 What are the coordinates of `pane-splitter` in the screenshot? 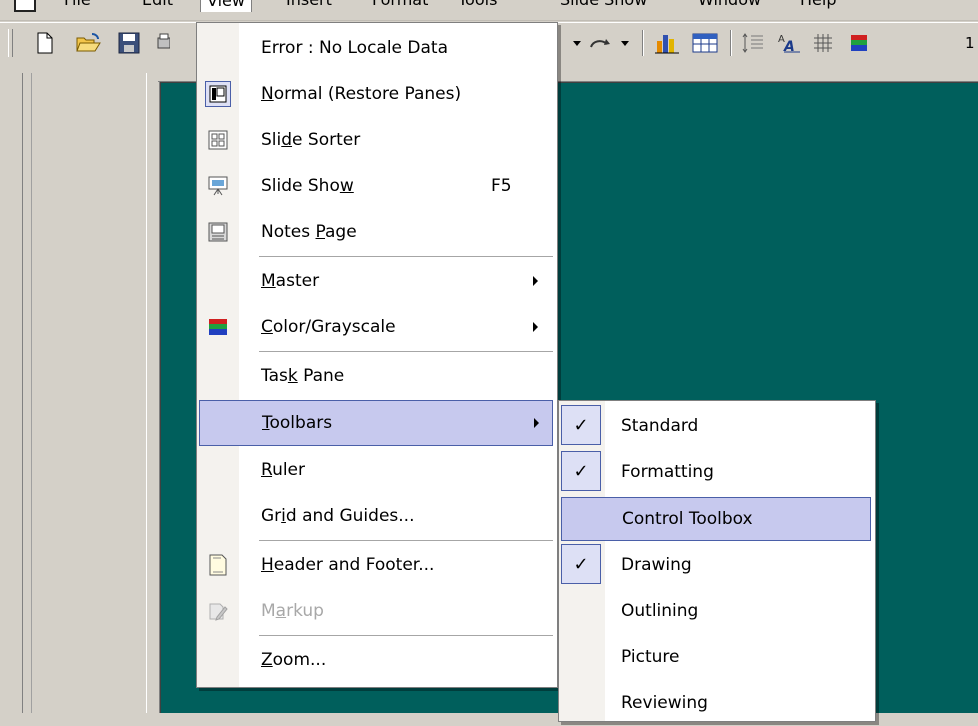 It's located at (153, 393).